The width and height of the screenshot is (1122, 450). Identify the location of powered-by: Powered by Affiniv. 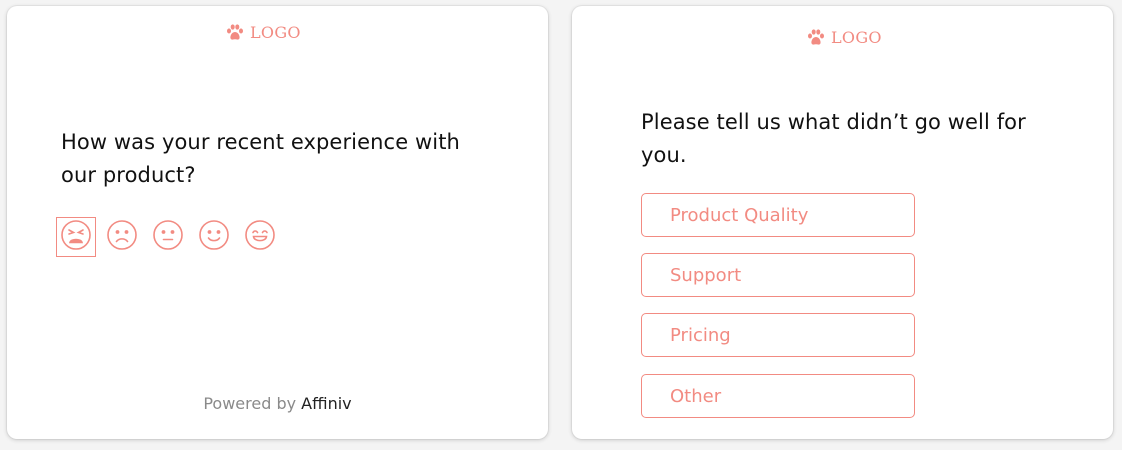
(277, 403).